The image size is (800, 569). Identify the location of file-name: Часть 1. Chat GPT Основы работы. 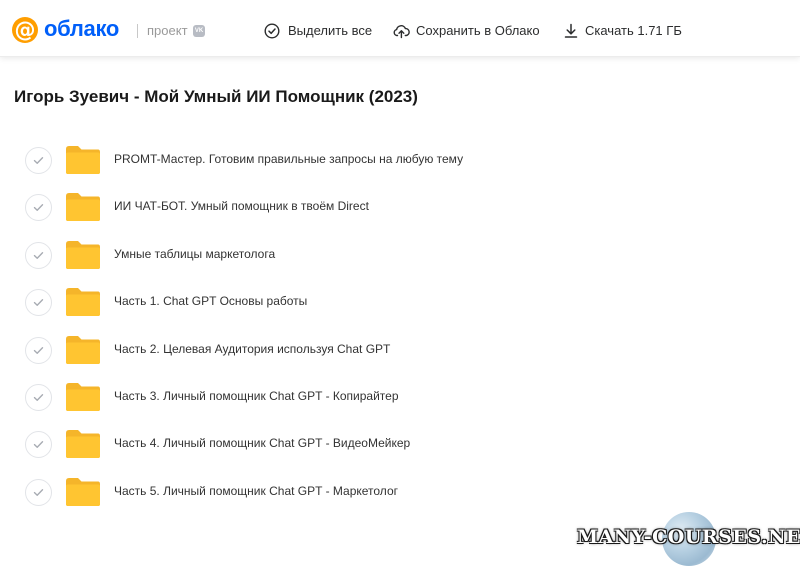
(210, 301).